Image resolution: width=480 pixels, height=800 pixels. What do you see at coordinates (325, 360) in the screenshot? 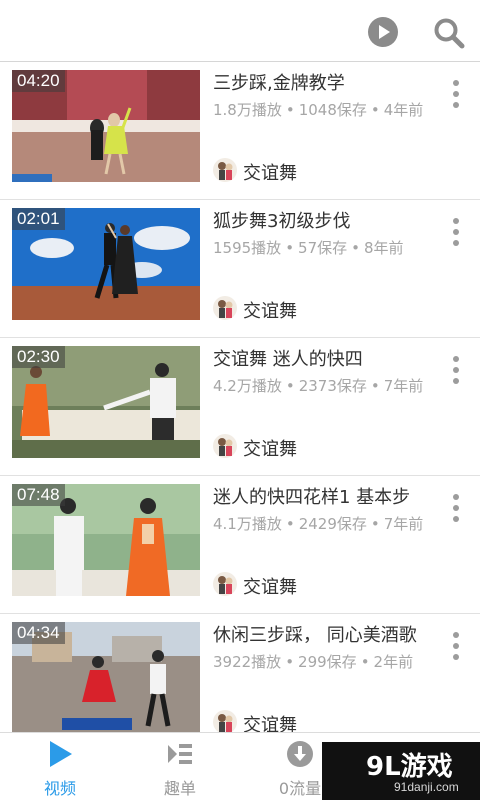
I see `video-title: 交谊舞 迷人的快四` at bounding box center [325, 360].